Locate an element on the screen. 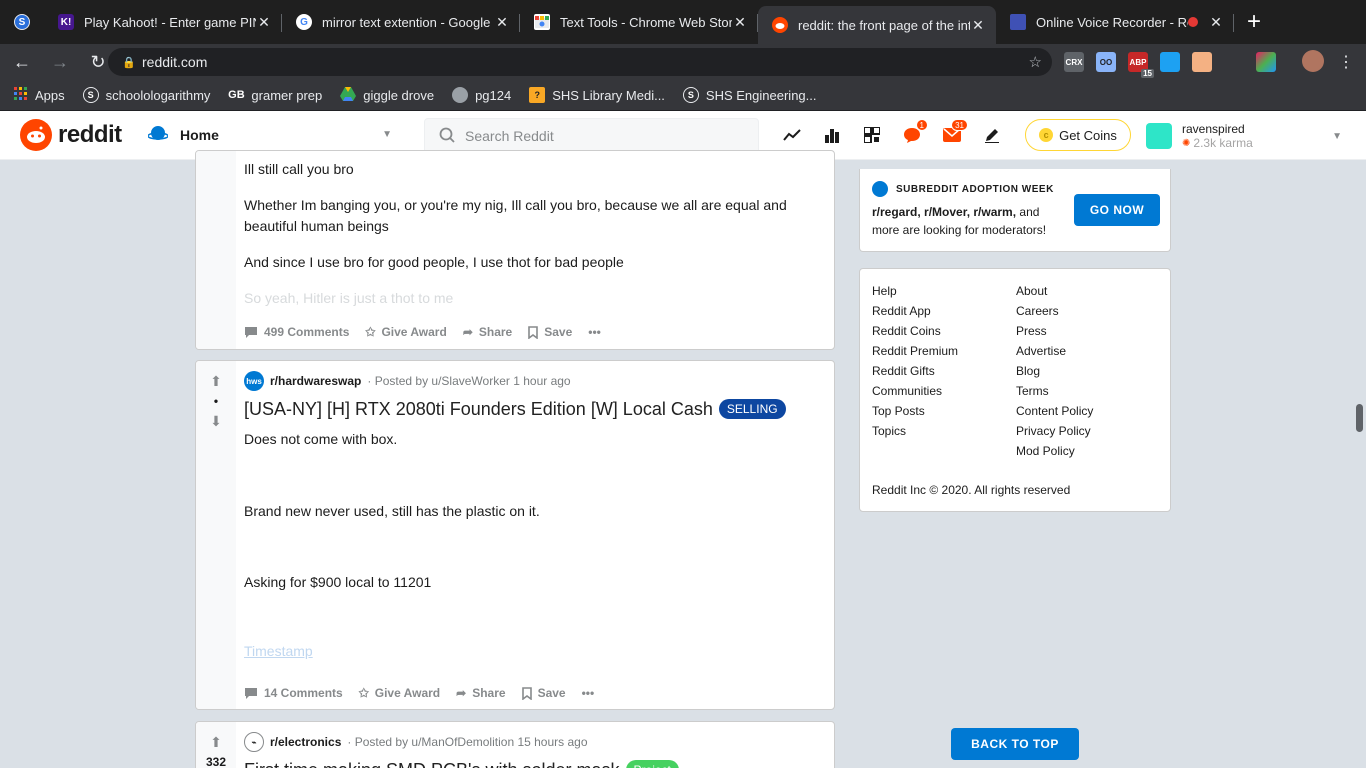 This screenshot has width=1366, height=768. downvote-icon: ⬇ is located at coordinates (216, 421).